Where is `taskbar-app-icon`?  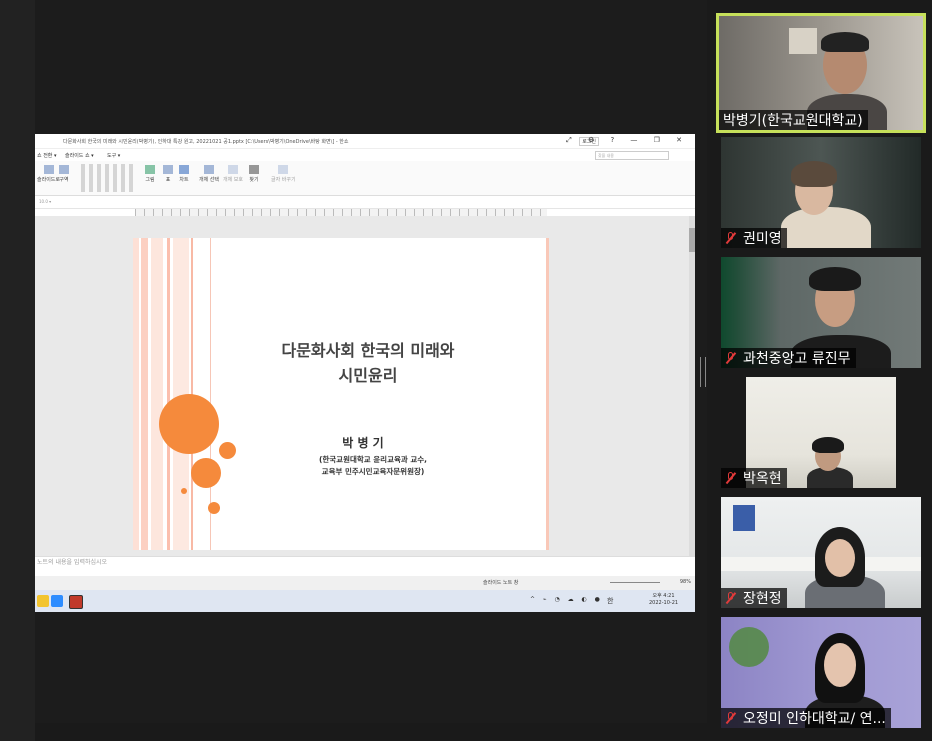 taskbar-app-icon is located at coordinates (43, 601).